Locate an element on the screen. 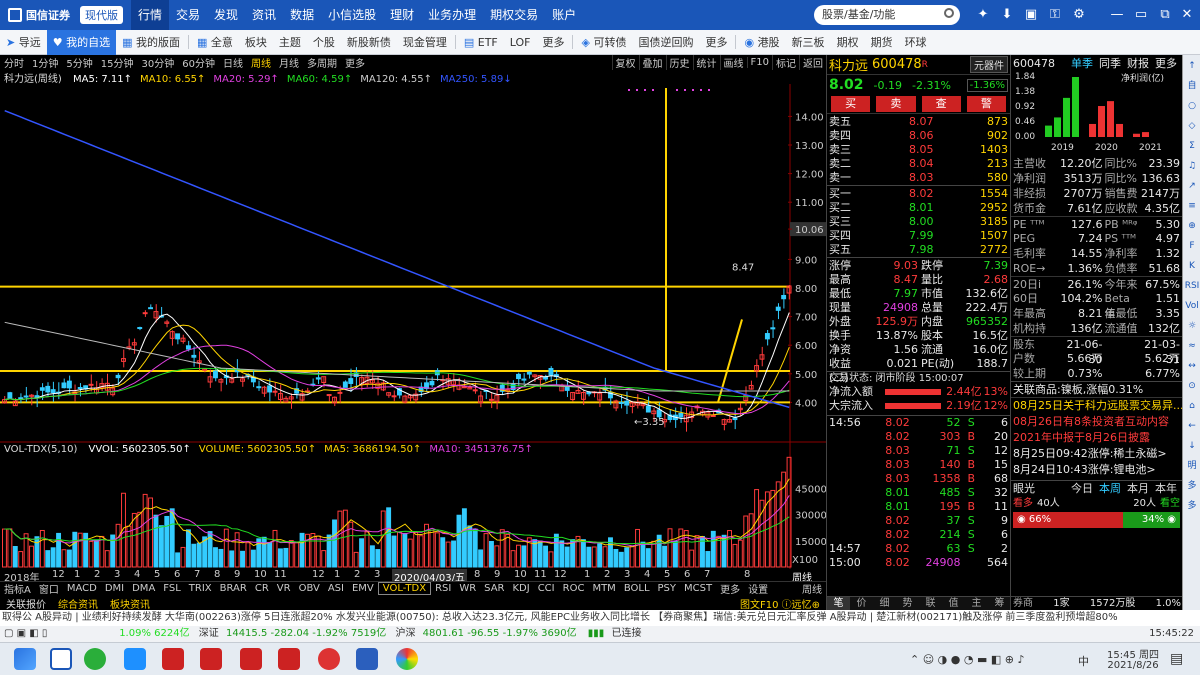 The width and height of the screenshot is (1200, 675). query-button: 查 is located at coordinates (941, 104).